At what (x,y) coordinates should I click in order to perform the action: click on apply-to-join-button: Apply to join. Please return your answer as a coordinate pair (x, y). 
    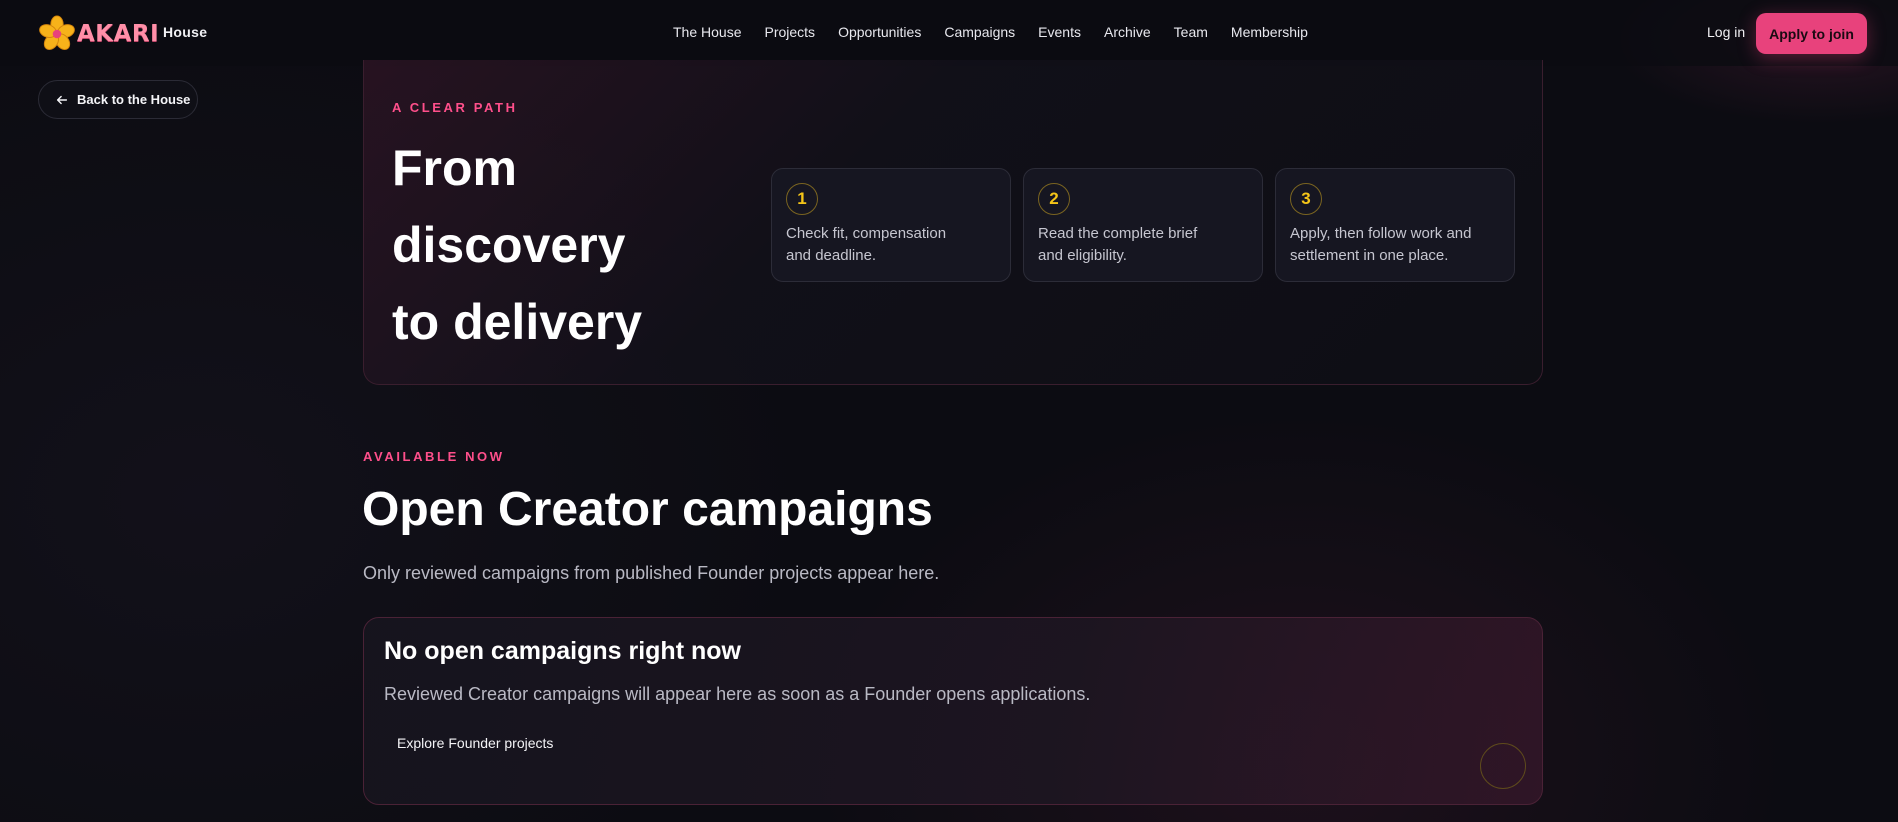
    Looking at the image, I should click on (1811, 33).